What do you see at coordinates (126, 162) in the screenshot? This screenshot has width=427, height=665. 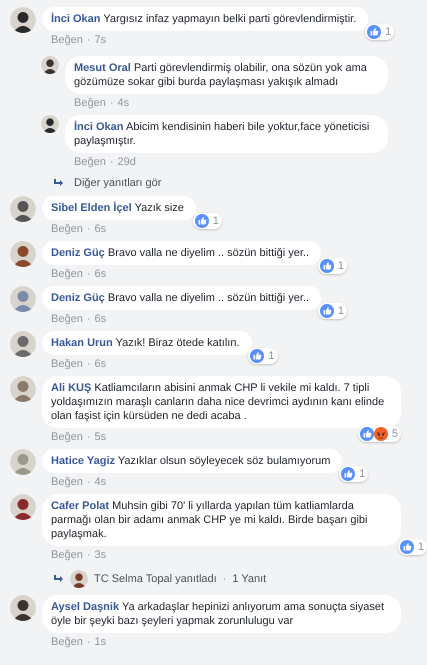 I see `timestamp: 29d` at bounding box center [126, 162].